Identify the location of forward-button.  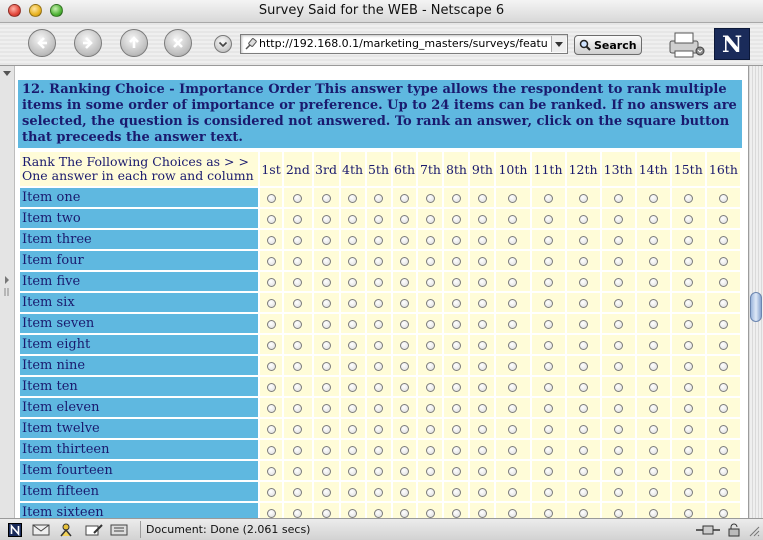
(88, 43).